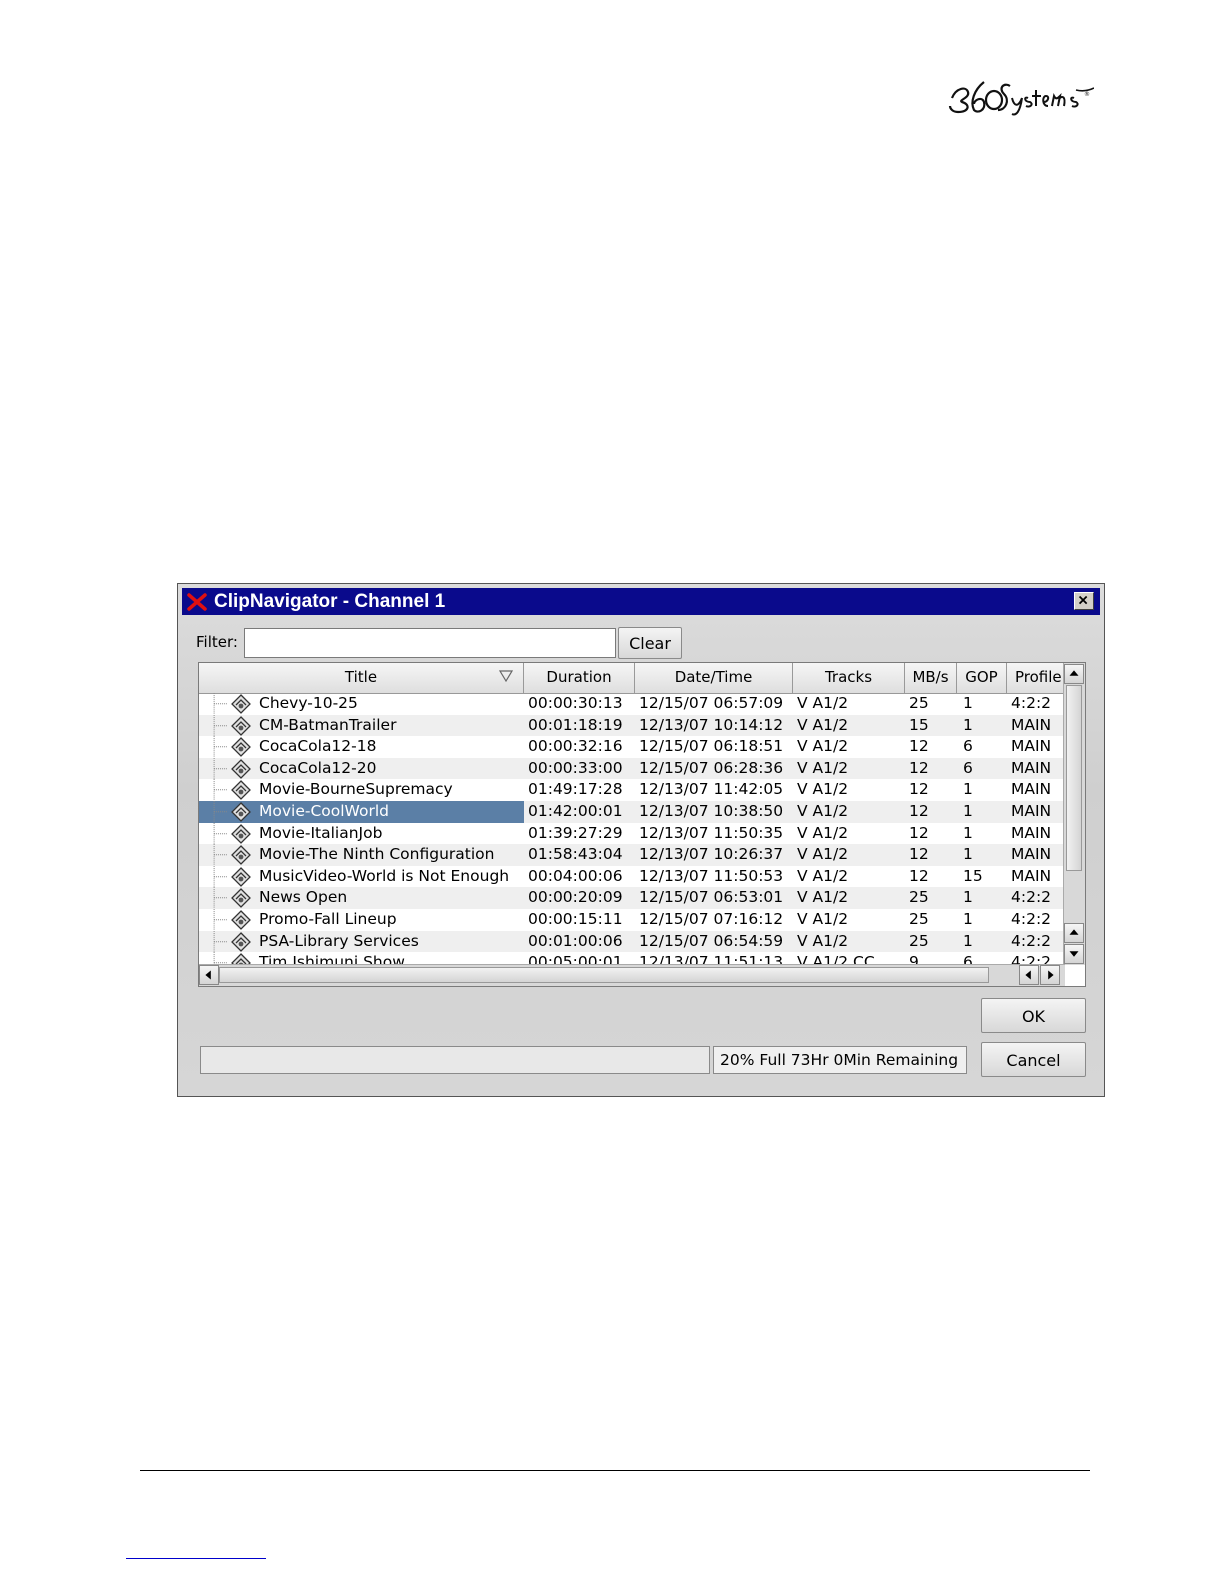 Image resolution: width=1224 pixels, height=1584 pixels. Describe the element at coordinates (615, 1470) in the screenshot. I see `footer-rule` at that location.